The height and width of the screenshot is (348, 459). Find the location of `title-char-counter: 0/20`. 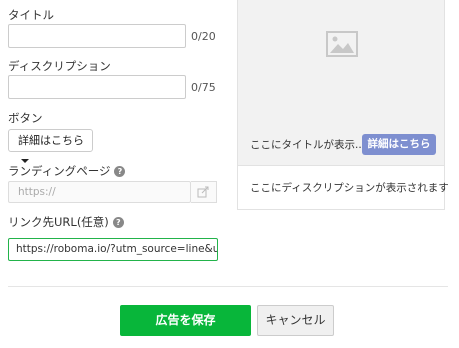

title-char-counter: 0/20 is located at coordinates (203, 36).